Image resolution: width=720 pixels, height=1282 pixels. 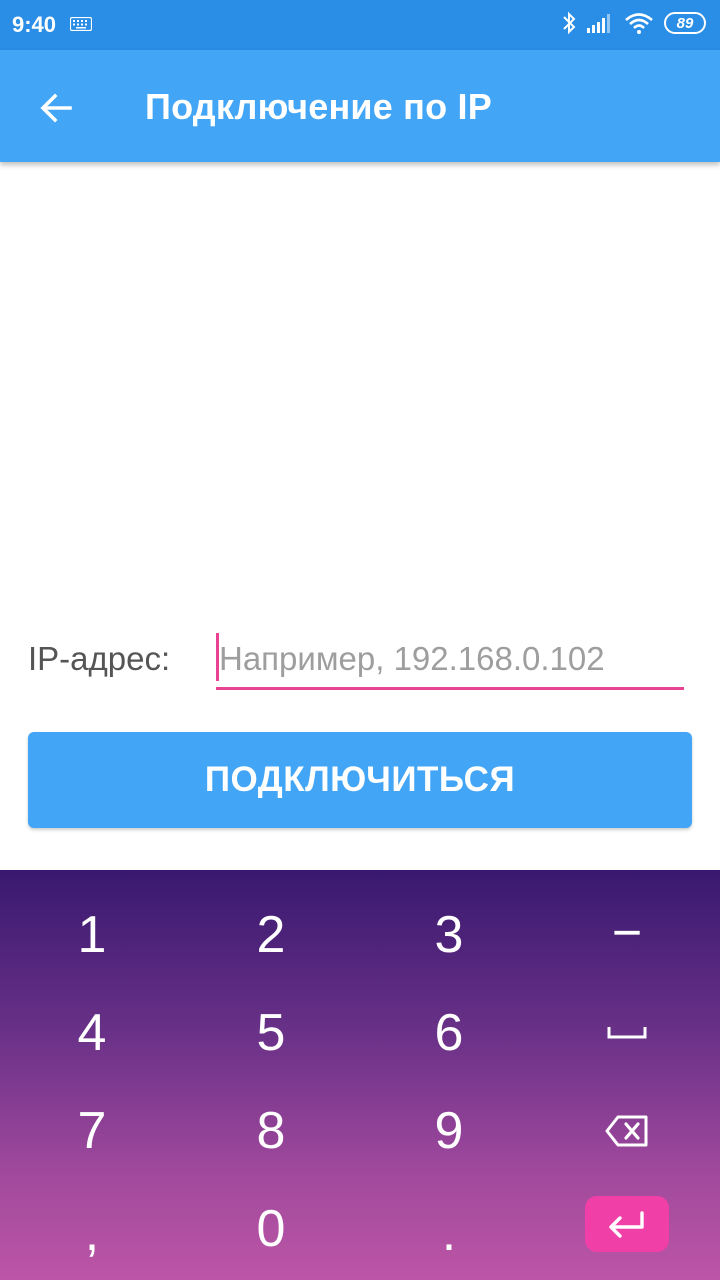 I want to click on battery-level: 89, so click(x=685, y=23).